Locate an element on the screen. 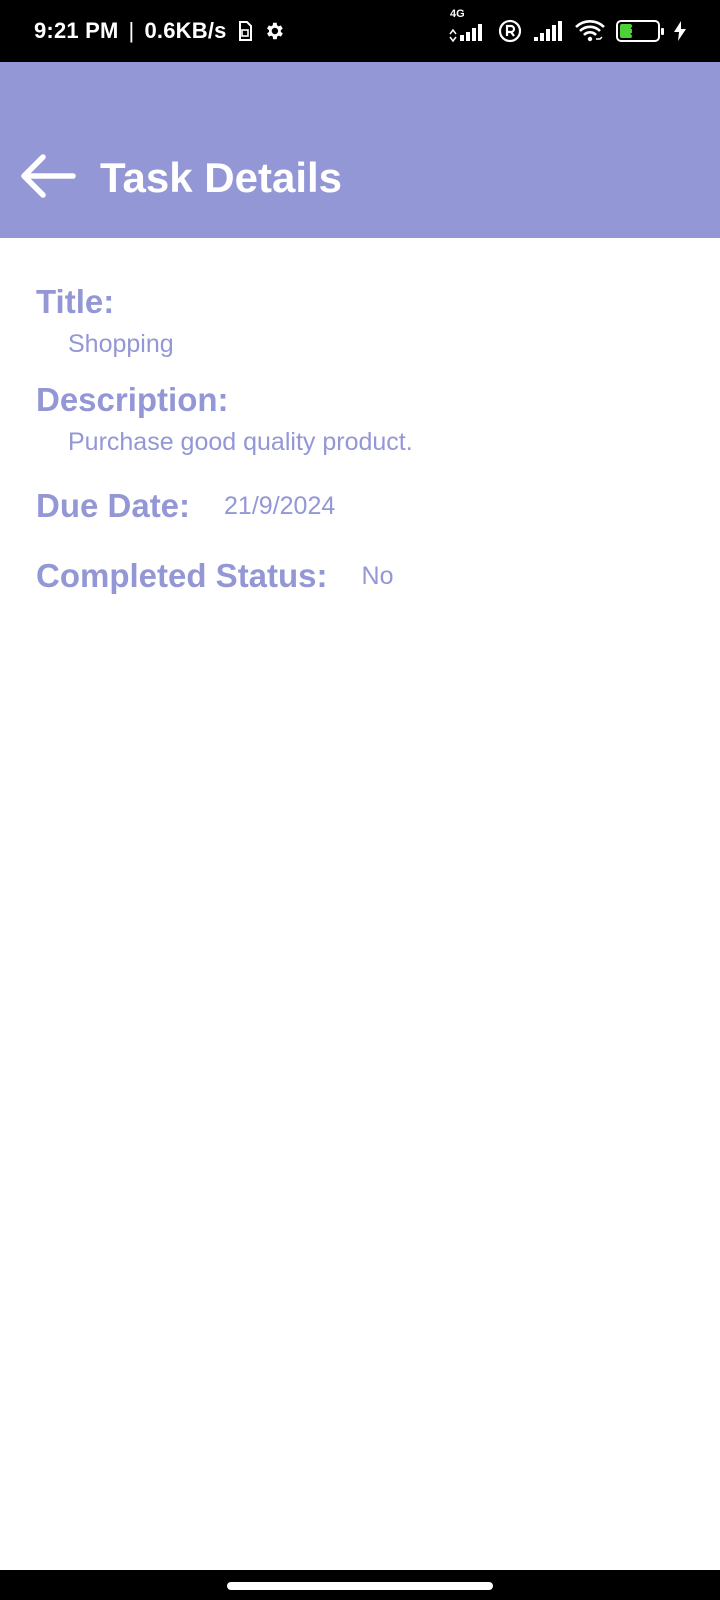 The image size is (720, 1600). navigation-bar is located at coordinates (360, 1585).